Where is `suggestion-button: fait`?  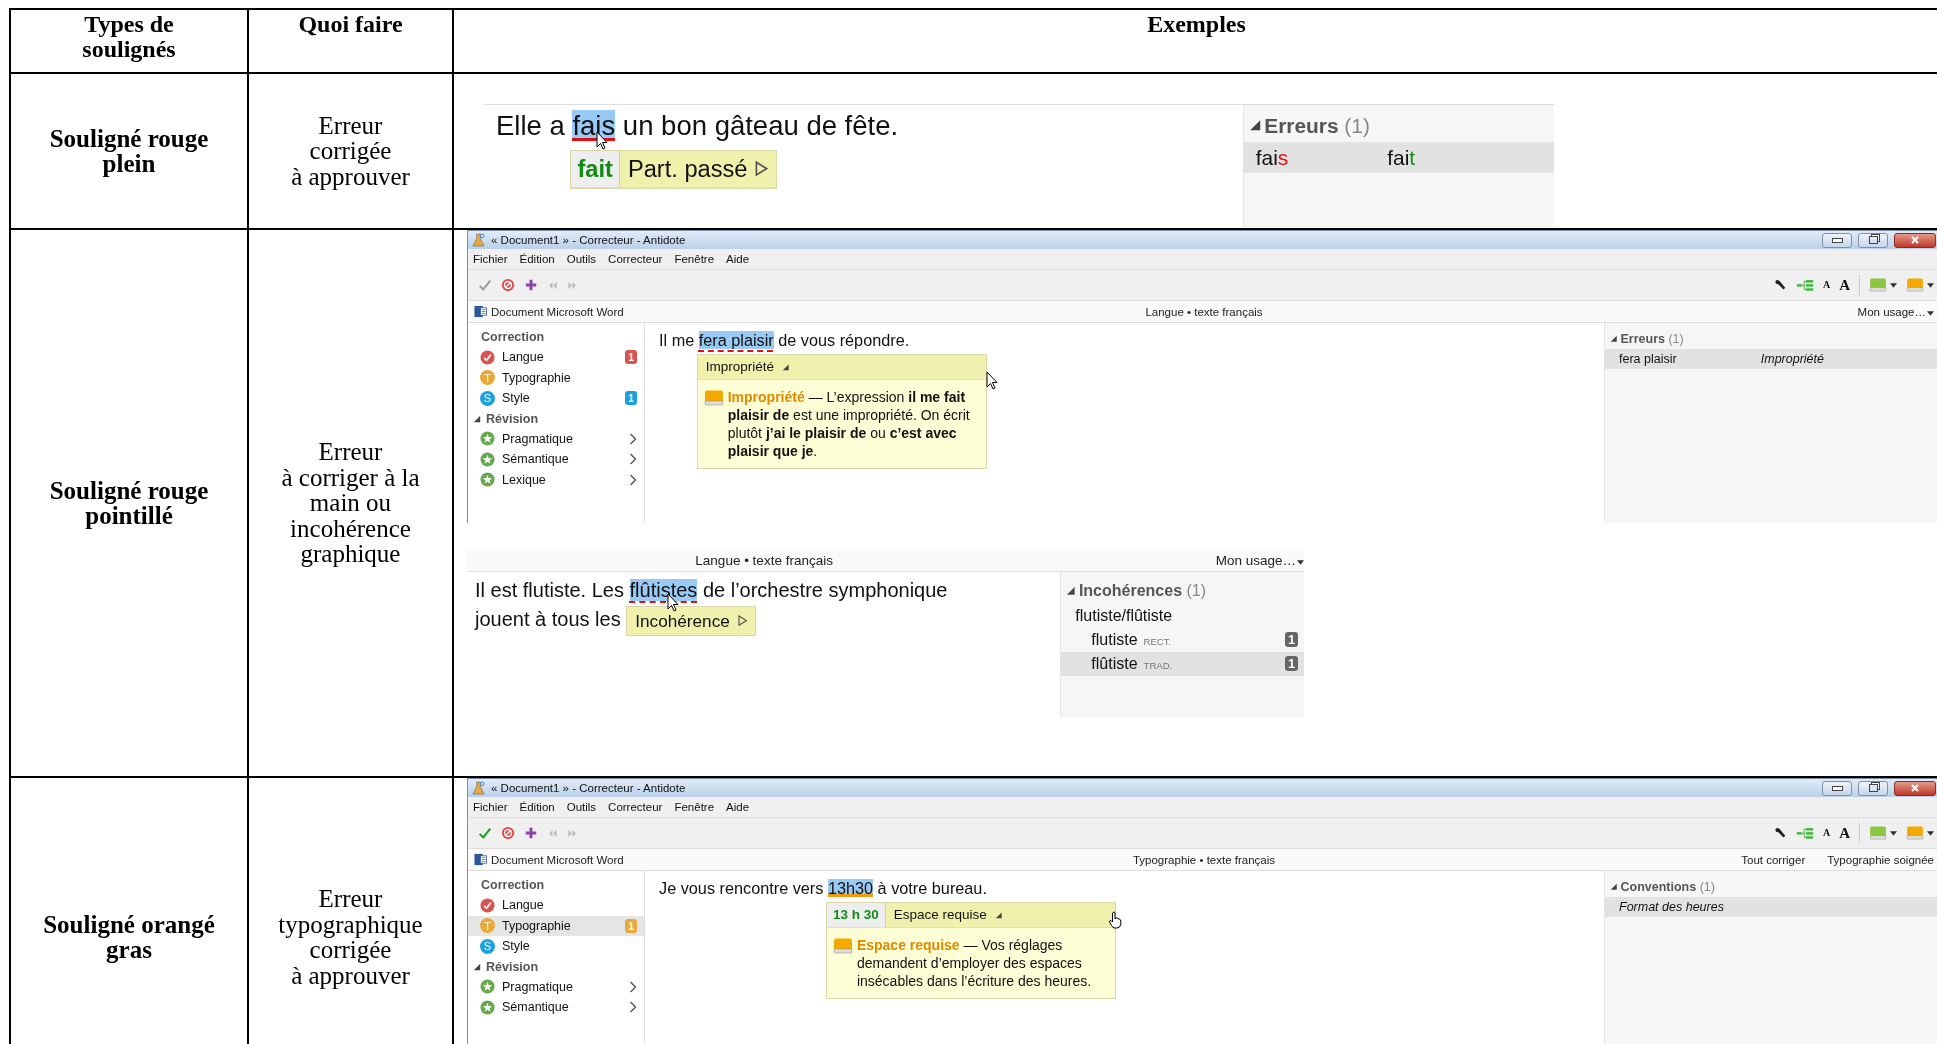 suggestion-button: fait is located at coordinates (595, 169).